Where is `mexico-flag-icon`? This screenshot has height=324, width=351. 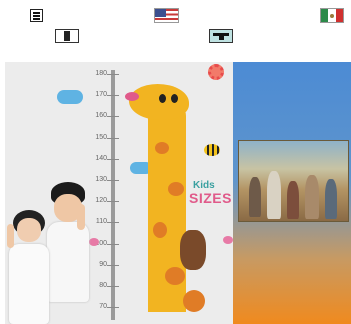 mexico-flag-icon is located at coordinates (332, 15).